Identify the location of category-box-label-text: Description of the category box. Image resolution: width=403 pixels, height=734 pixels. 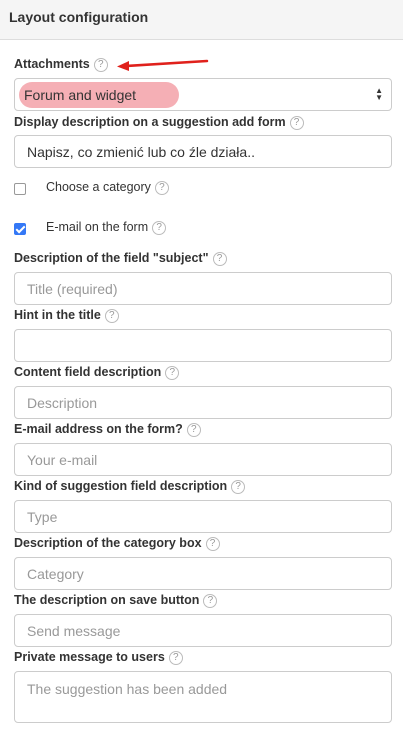
(108, 543).